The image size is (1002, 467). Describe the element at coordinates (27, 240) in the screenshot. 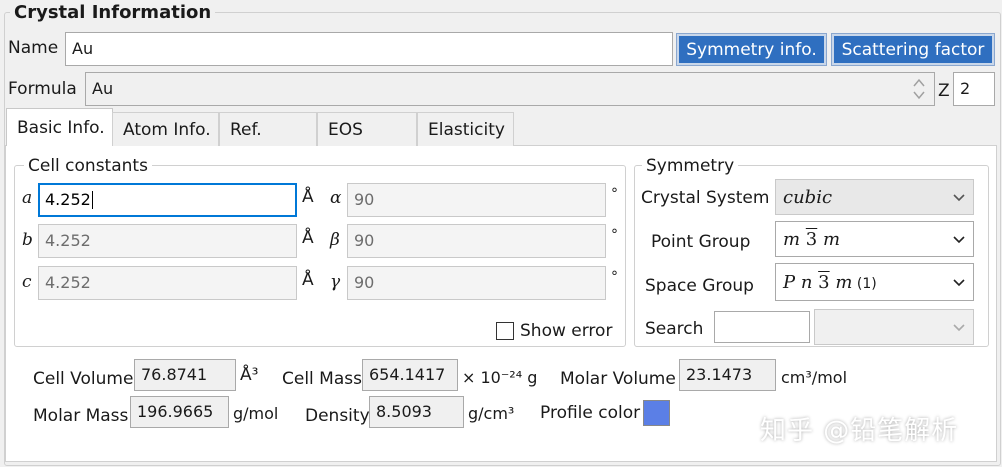

I see `b-label: b` at that location.